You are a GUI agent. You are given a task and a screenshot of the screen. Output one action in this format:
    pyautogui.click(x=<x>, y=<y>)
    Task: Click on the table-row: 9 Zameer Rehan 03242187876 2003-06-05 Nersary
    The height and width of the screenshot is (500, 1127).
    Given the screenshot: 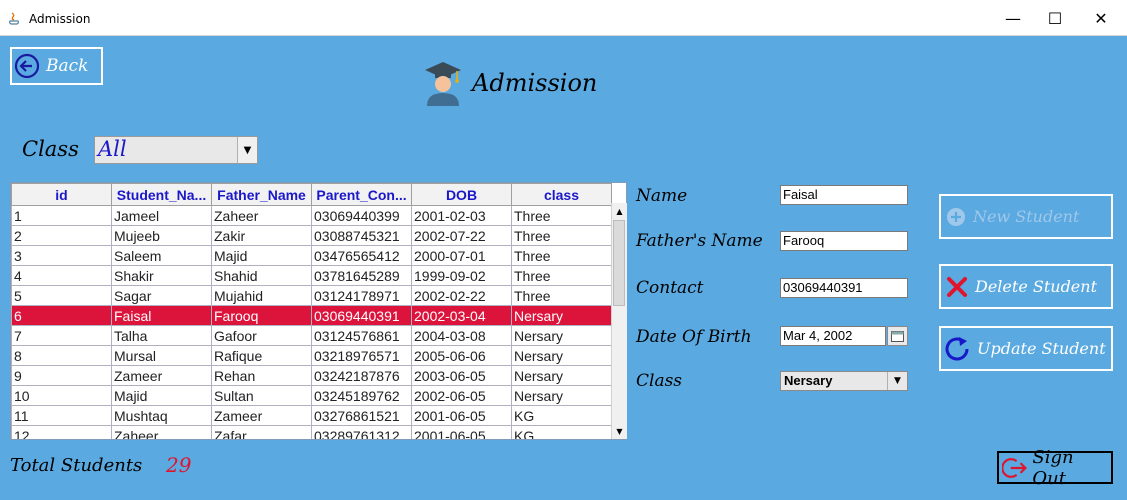 What is the action you would take?
    pyautogui.click(x=311, y=375)
    